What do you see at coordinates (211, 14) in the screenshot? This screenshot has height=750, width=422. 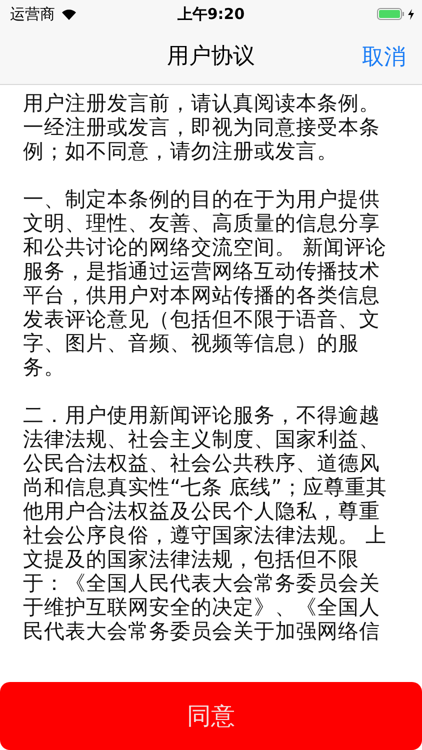 I see `clock-time: 上午9:20` at bounding box center [211, 14].